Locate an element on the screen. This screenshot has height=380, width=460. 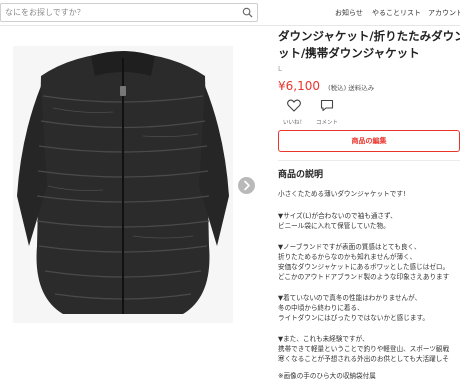
description-line: ▼また、これも未経験ですが、 is located at coordinates (323, 339).